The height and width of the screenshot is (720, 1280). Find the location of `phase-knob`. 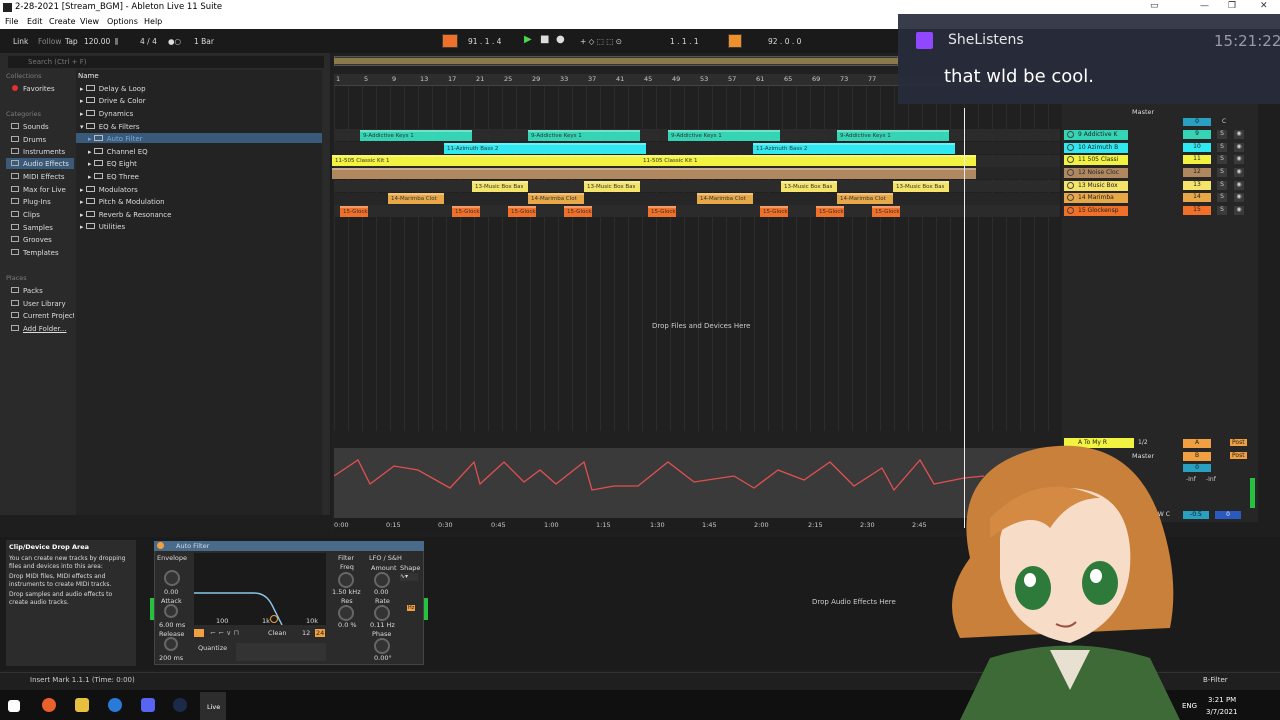

phase-knob is located at coordinates (382, 646).